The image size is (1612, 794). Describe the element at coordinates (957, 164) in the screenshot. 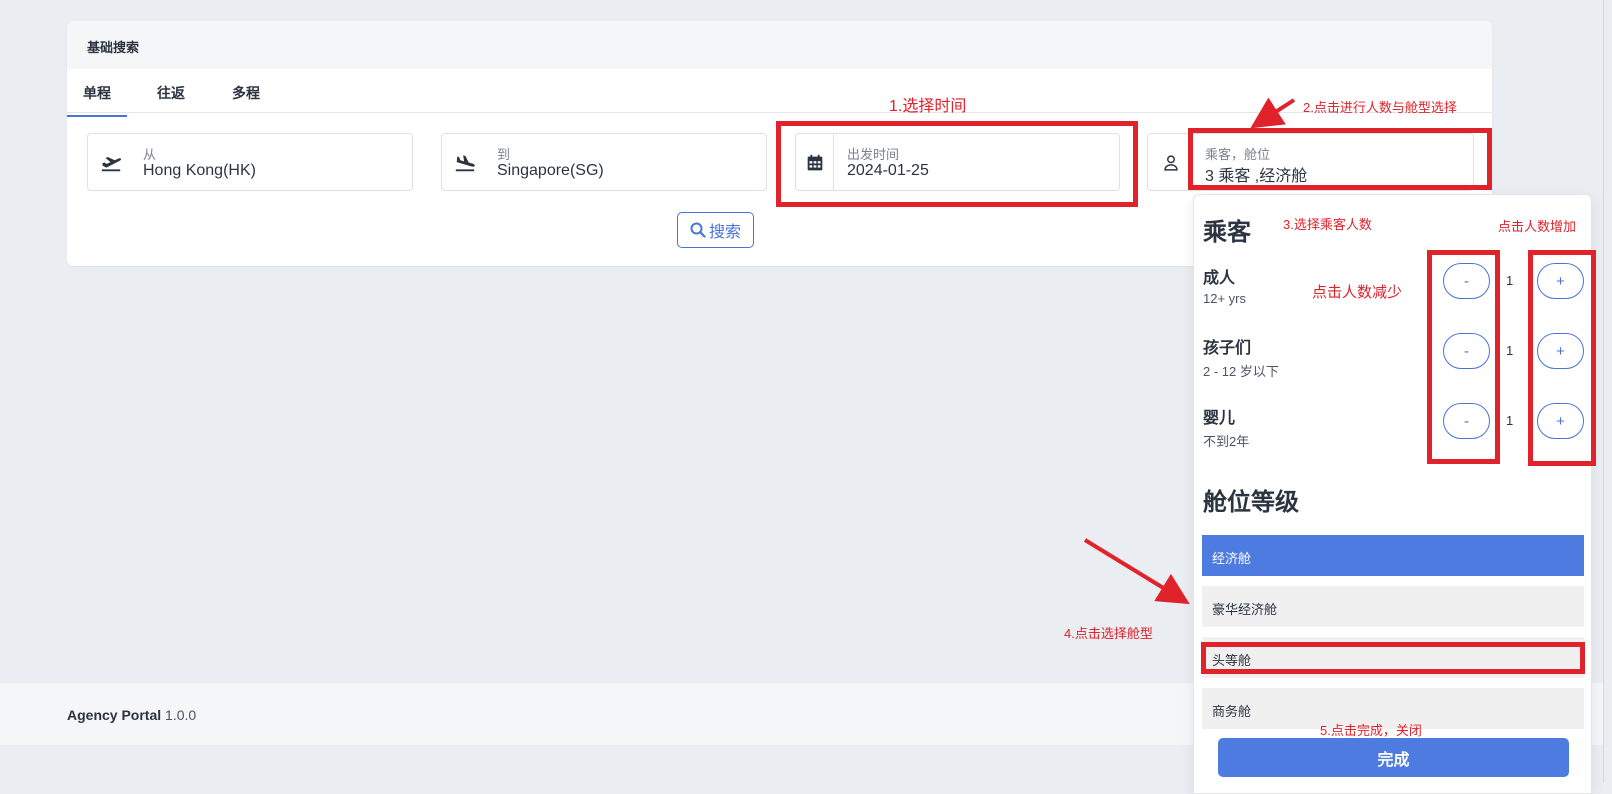

I see `annotation-box-date` at that location.